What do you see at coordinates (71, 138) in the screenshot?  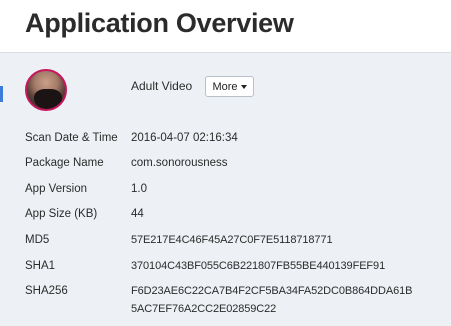 I see `scan-date-label: Scan Date & Time` at bounding box center [71, 138].